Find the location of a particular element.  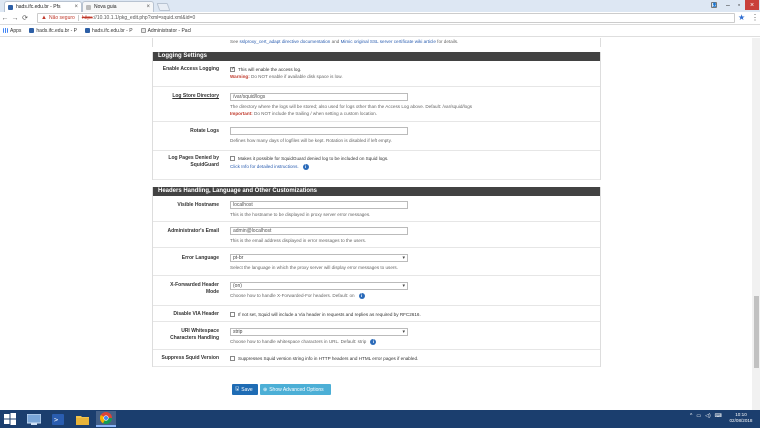

bookmark-label: Apps is located at coordinates (16, 30).